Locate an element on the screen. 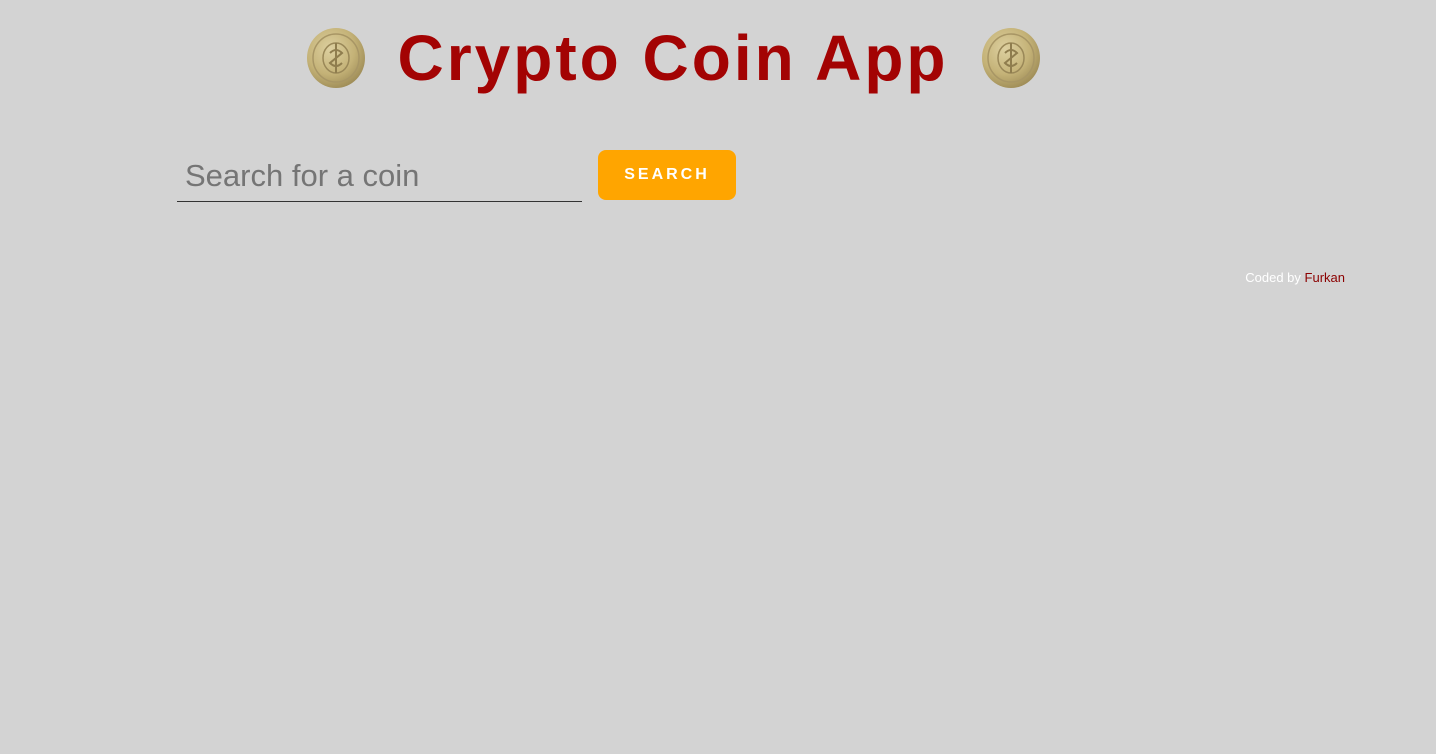 The image size is (1436, 754). footer-prefix: Coded by is located at coordinates (1273, 277).